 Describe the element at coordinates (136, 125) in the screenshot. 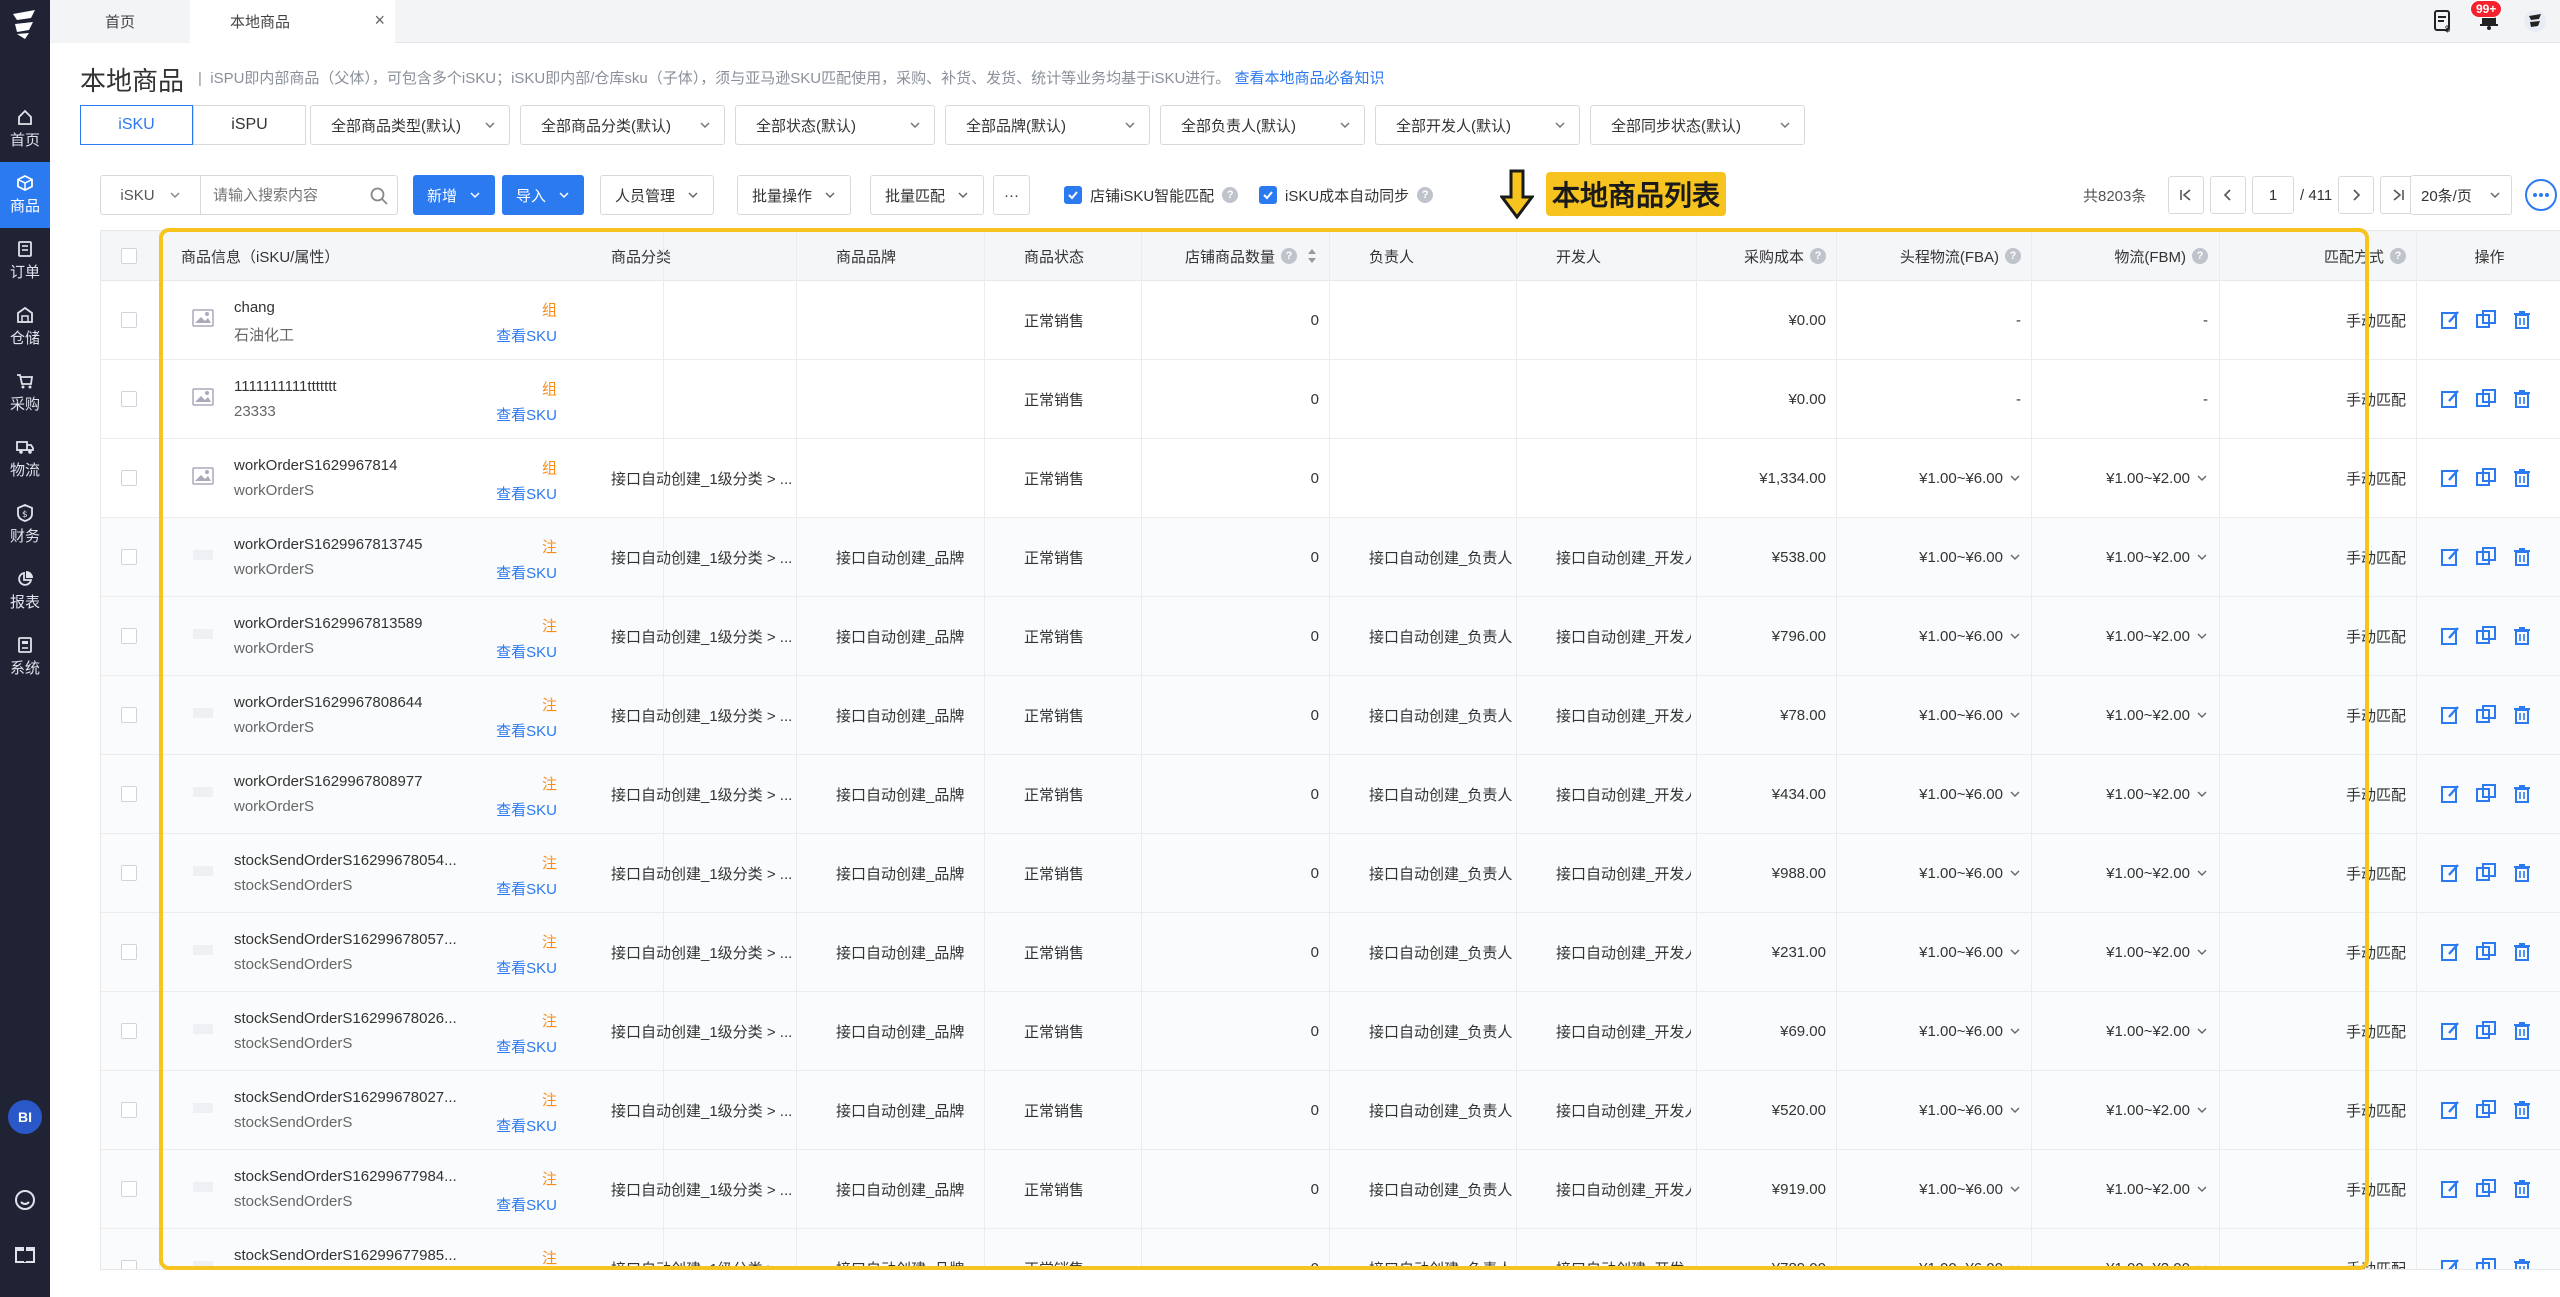

I see `segment-isku: iSKU` at that location.